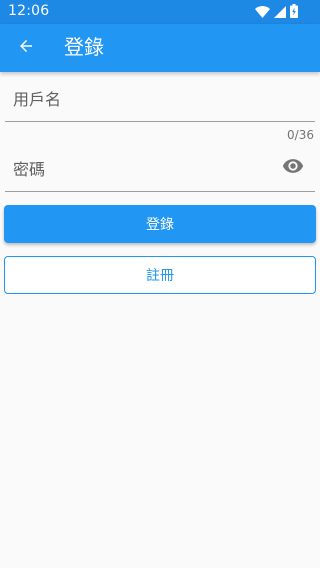 This screenshot has height=568, width=320. What do you see at coordinates (294, 12) in the screenshot?
I see `battery-charging-icon` at bounding box center [294, 12].